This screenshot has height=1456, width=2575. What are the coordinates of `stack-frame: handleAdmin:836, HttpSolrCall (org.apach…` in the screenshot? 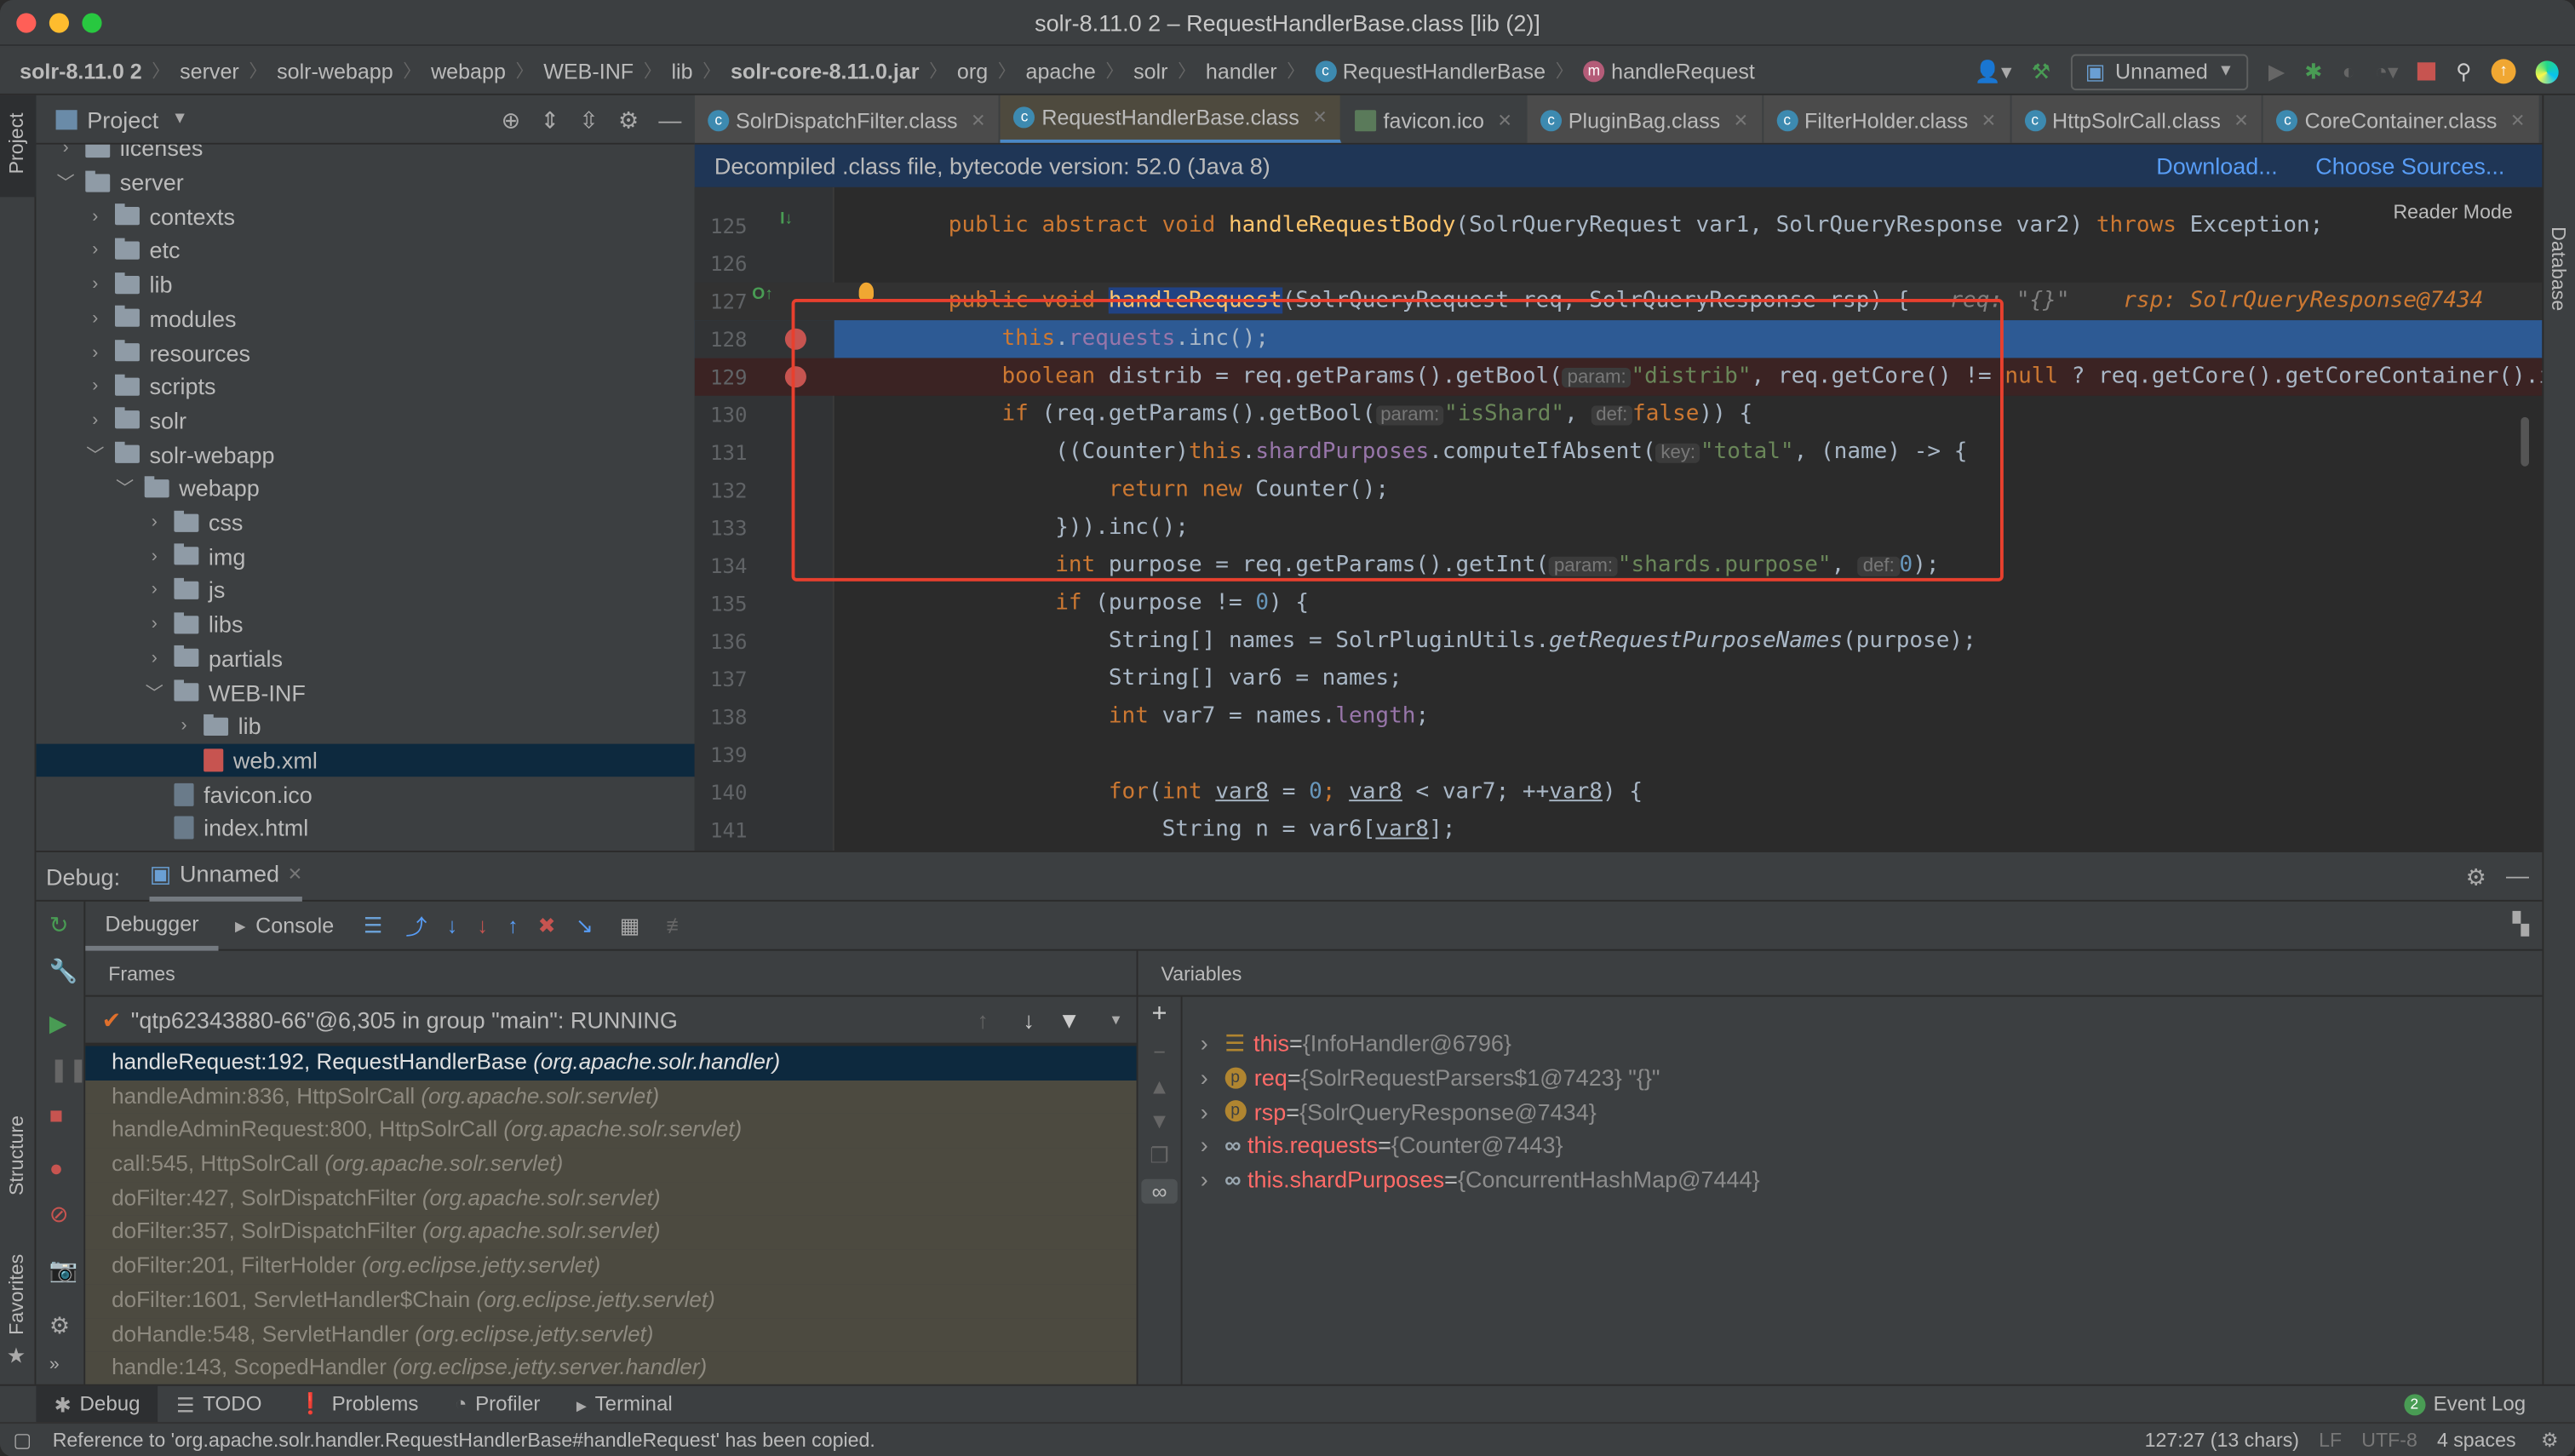 It's located at (611, 1098).